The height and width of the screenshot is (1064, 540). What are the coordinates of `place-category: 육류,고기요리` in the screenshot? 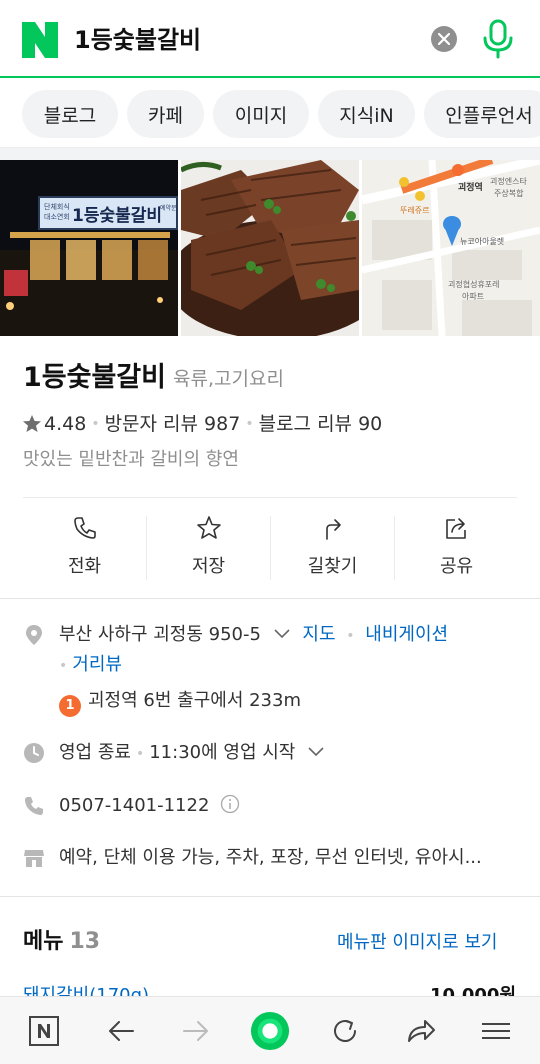 It's located at (228, 379).